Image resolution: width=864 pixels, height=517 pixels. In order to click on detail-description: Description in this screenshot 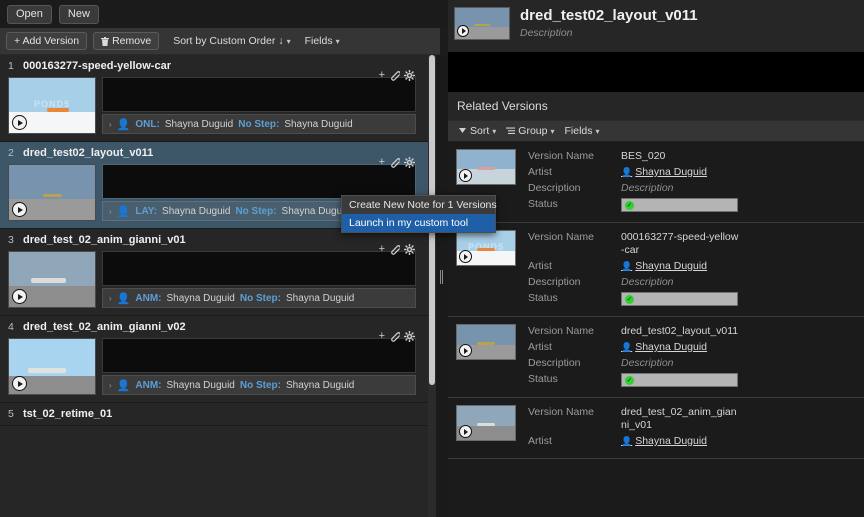, I will do `click(609, 33)`.